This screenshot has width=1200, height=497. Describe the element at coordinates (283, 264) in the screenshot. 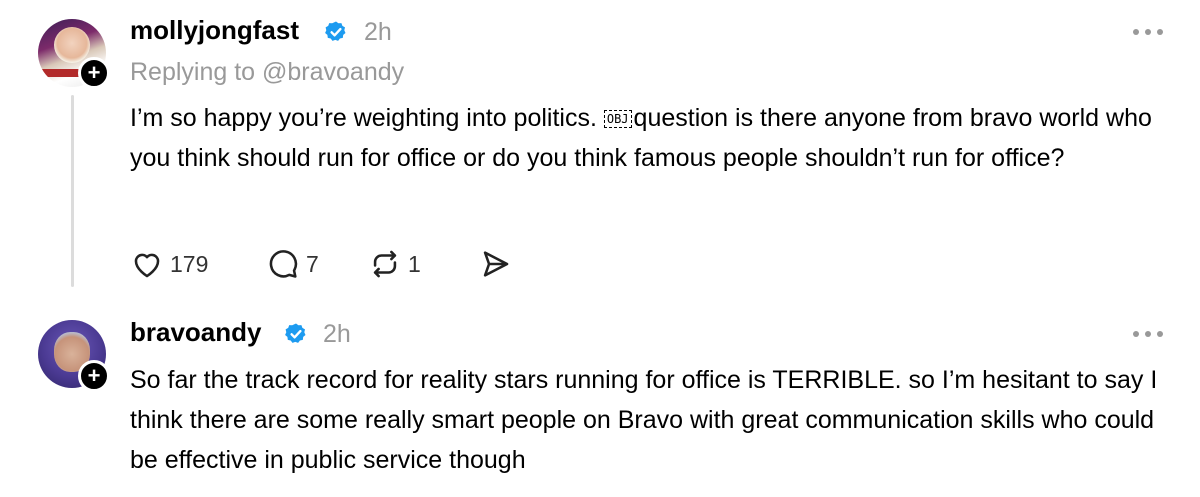

I see `comment-icon` at that location.